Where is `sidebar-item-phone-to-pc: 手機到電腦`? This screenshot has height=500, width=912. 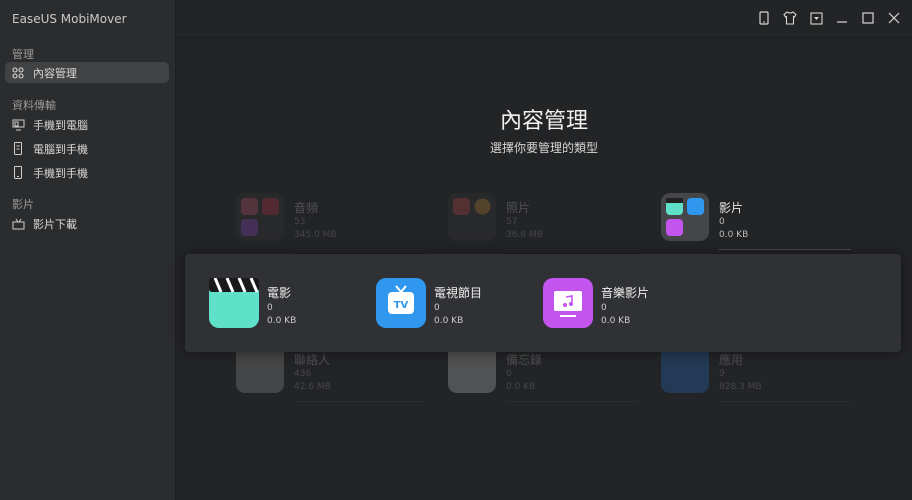 sidebar-item-phone-to-pc: 手機到電腦 is located at coordinates (87, 124).